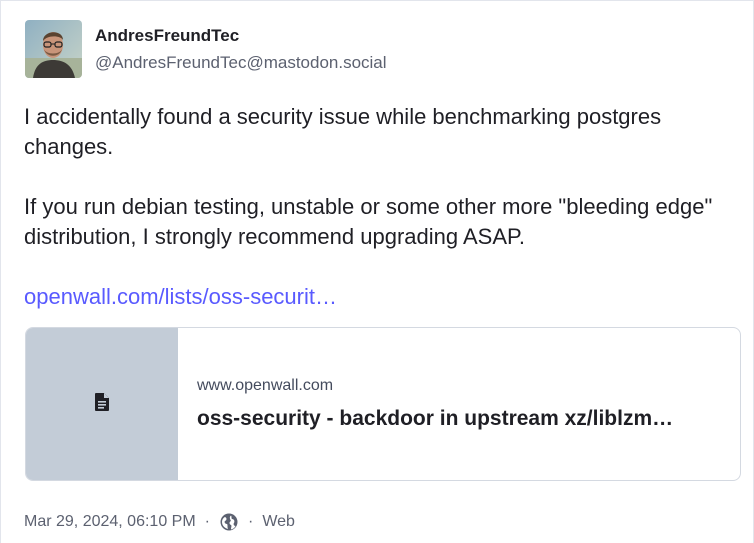 This screenshot has width=754, height=543. Describe the element at coordinates (229, 522) in the screenshot. I see `globe-icon` at that location.